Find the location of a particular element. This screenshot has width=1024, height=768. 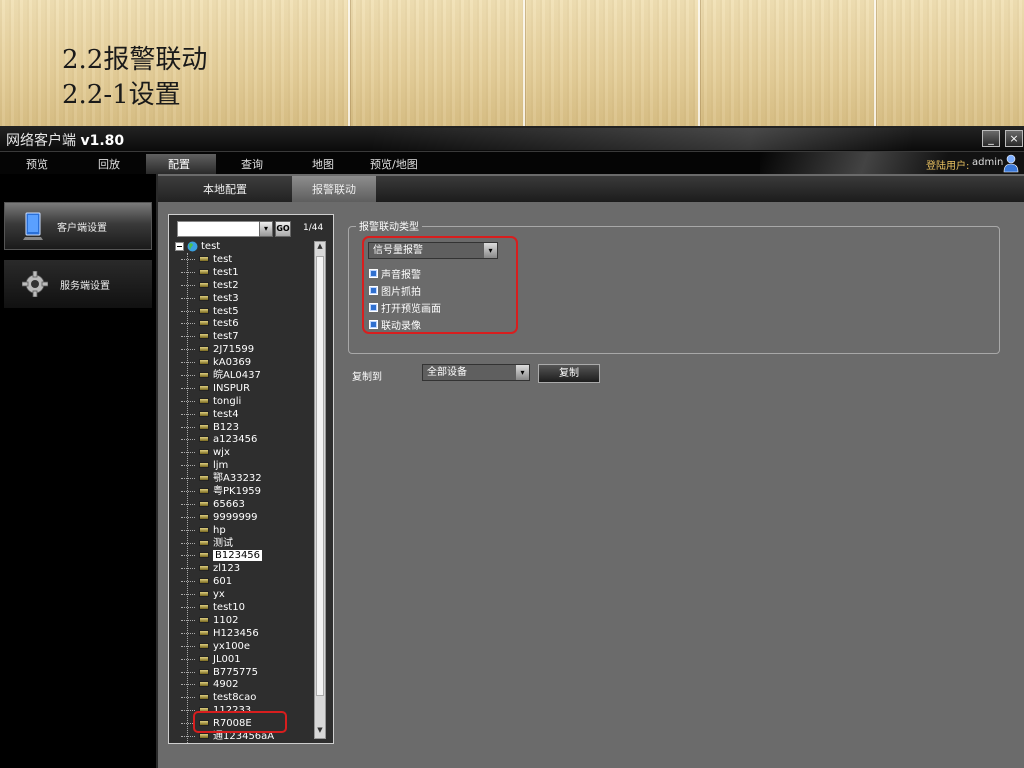

copy-button: 复制 is located at coordinates (569, 373).